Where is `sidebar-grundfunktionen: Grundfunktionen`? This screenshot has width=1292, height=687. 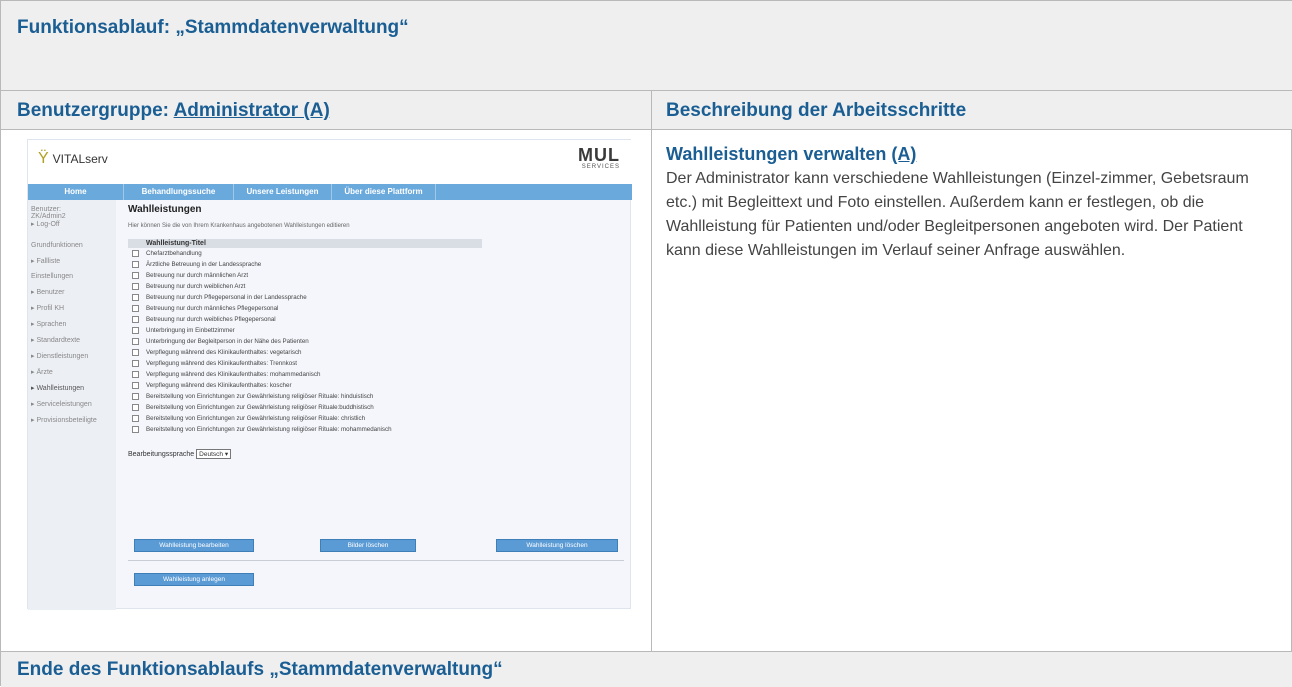
sidebar-grundfunktionen: Grundfunktionen is located at coordinates (57, 245).